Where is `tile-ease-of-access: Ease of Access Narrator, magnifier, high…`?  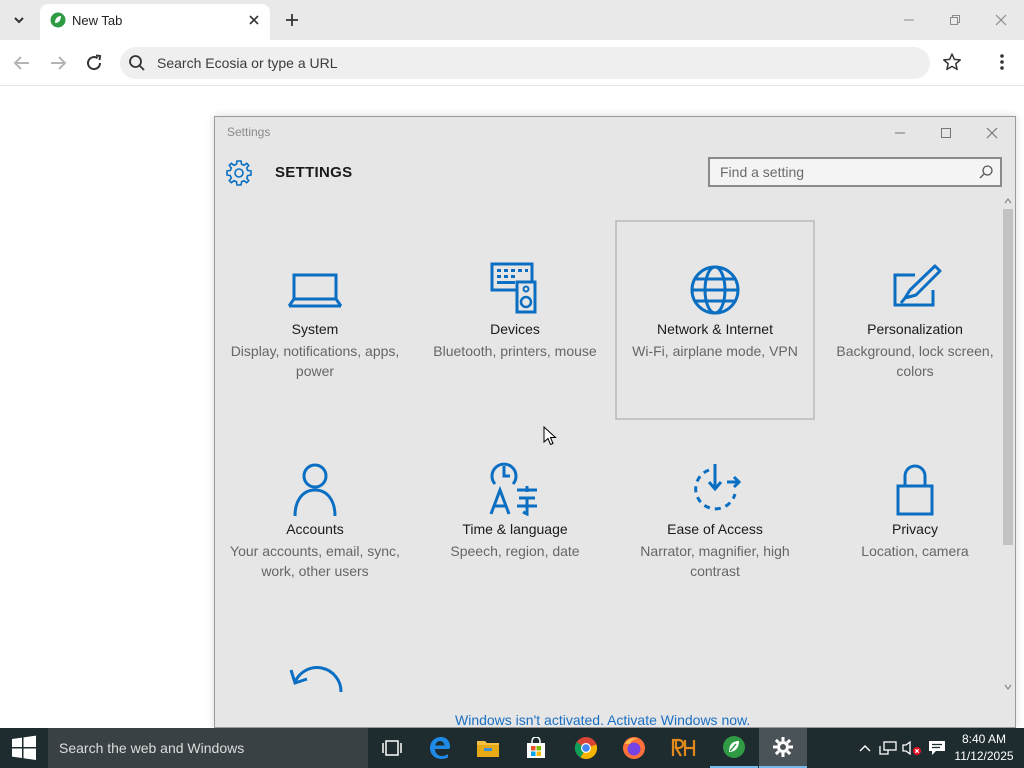
tile-ease-of-access: Ease of Access Narrator, magnifier, high… is located at coordinates (715, 520).